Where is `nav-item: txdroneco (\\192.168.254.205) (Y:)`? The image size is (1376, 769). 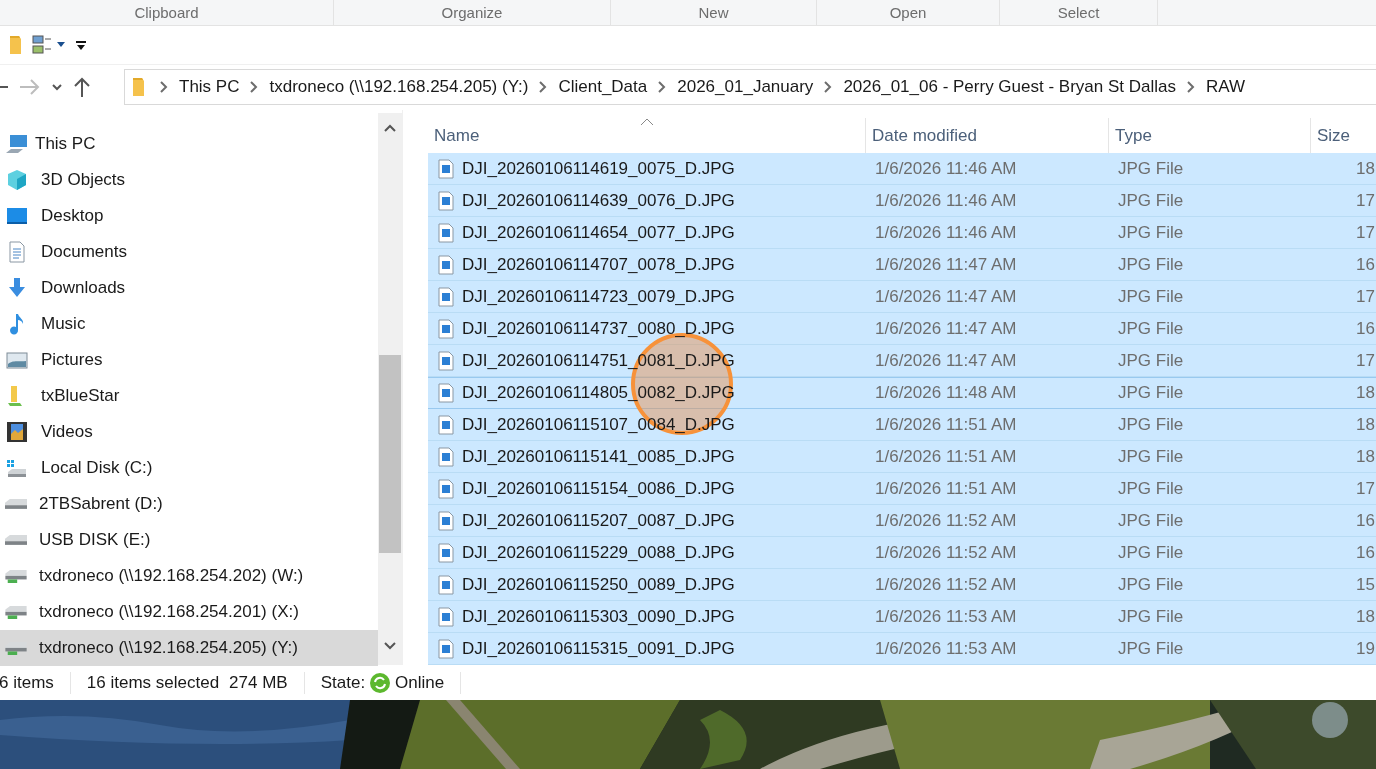
nav-item: txdroneco (\\192.168.254.205) (Y:) is located at coordinates (189, 648).